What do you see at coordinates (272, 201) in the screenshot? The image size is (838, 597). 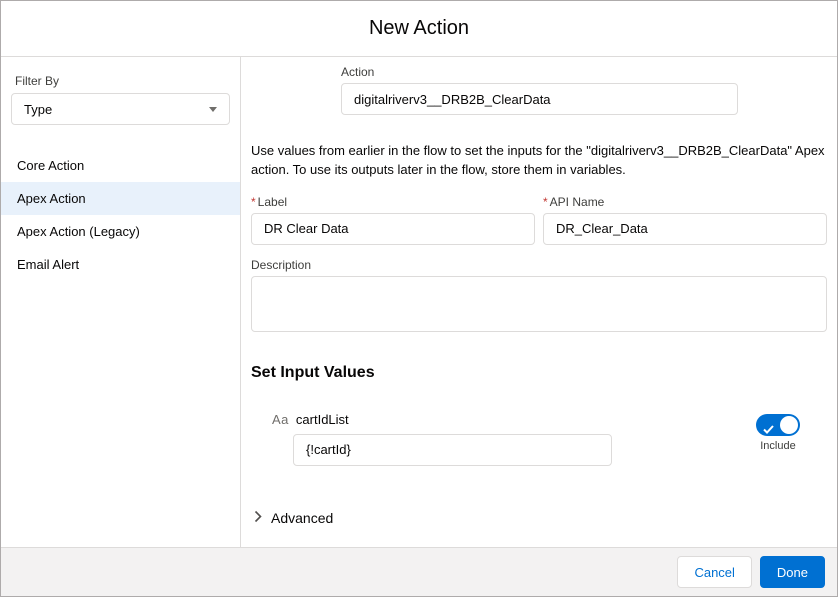 I see `label-field-label-text: Label` at bounding box center [272, 201].